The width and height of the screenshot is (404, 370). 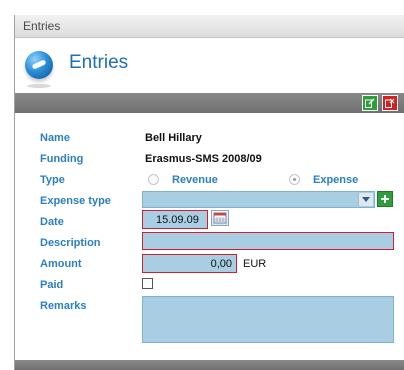 What do you see at coordinates (209, 26) in the screenshot?
I see `window-titlebar: Entries` at bounding box center [209, 26].